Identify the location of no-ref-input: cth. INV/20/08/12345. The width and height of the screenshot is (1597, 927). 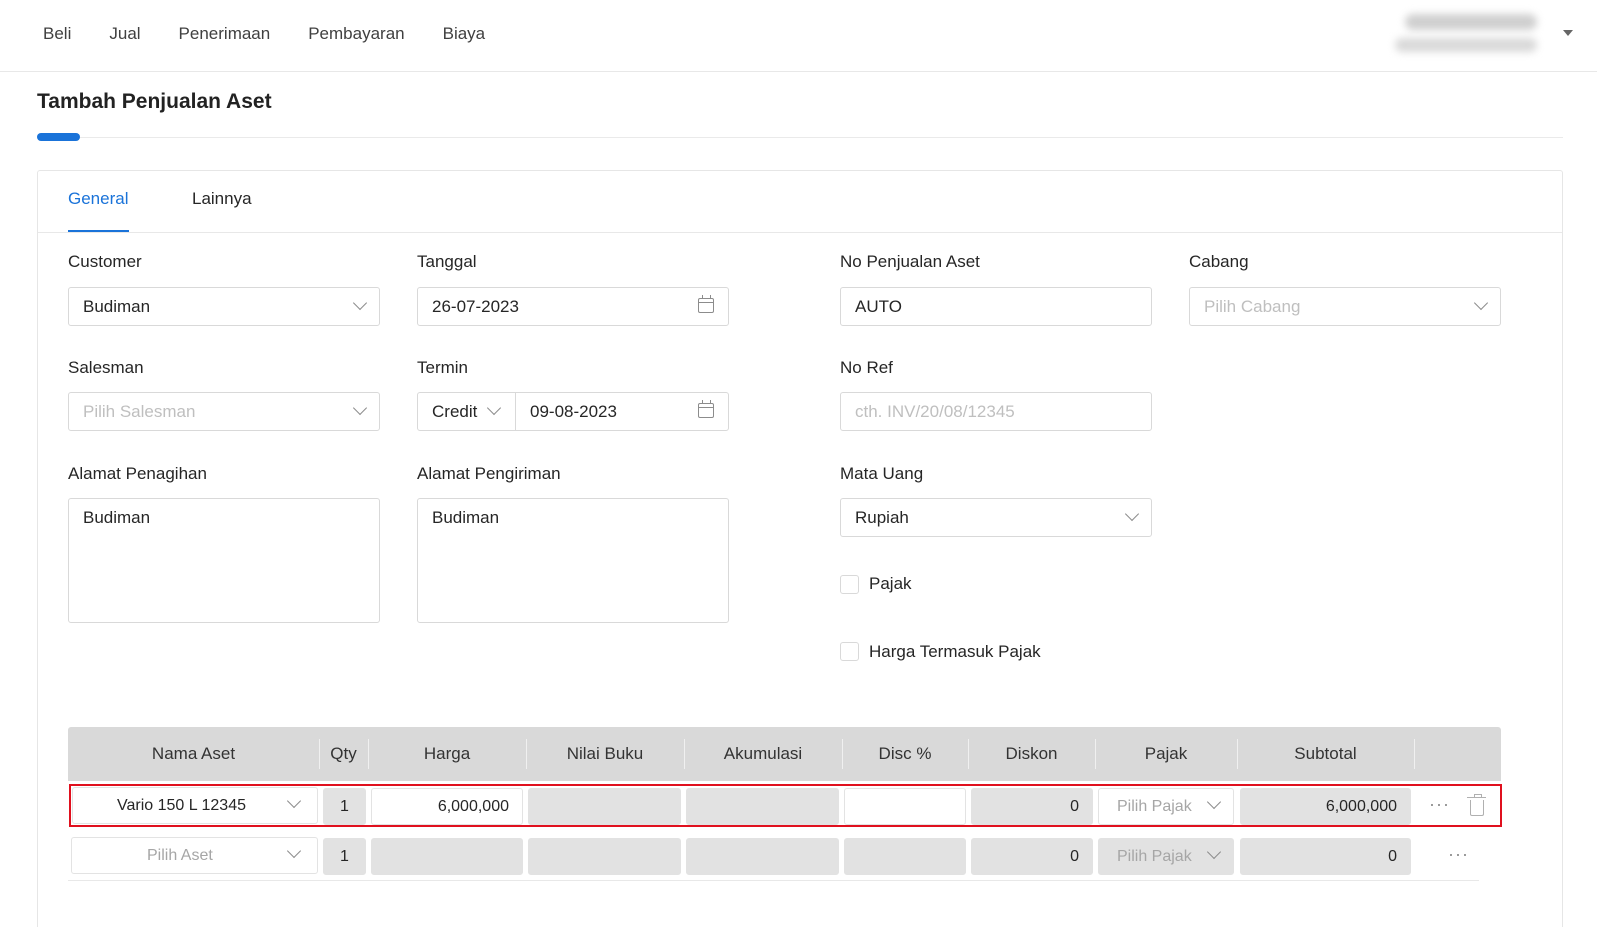
(996, 411).